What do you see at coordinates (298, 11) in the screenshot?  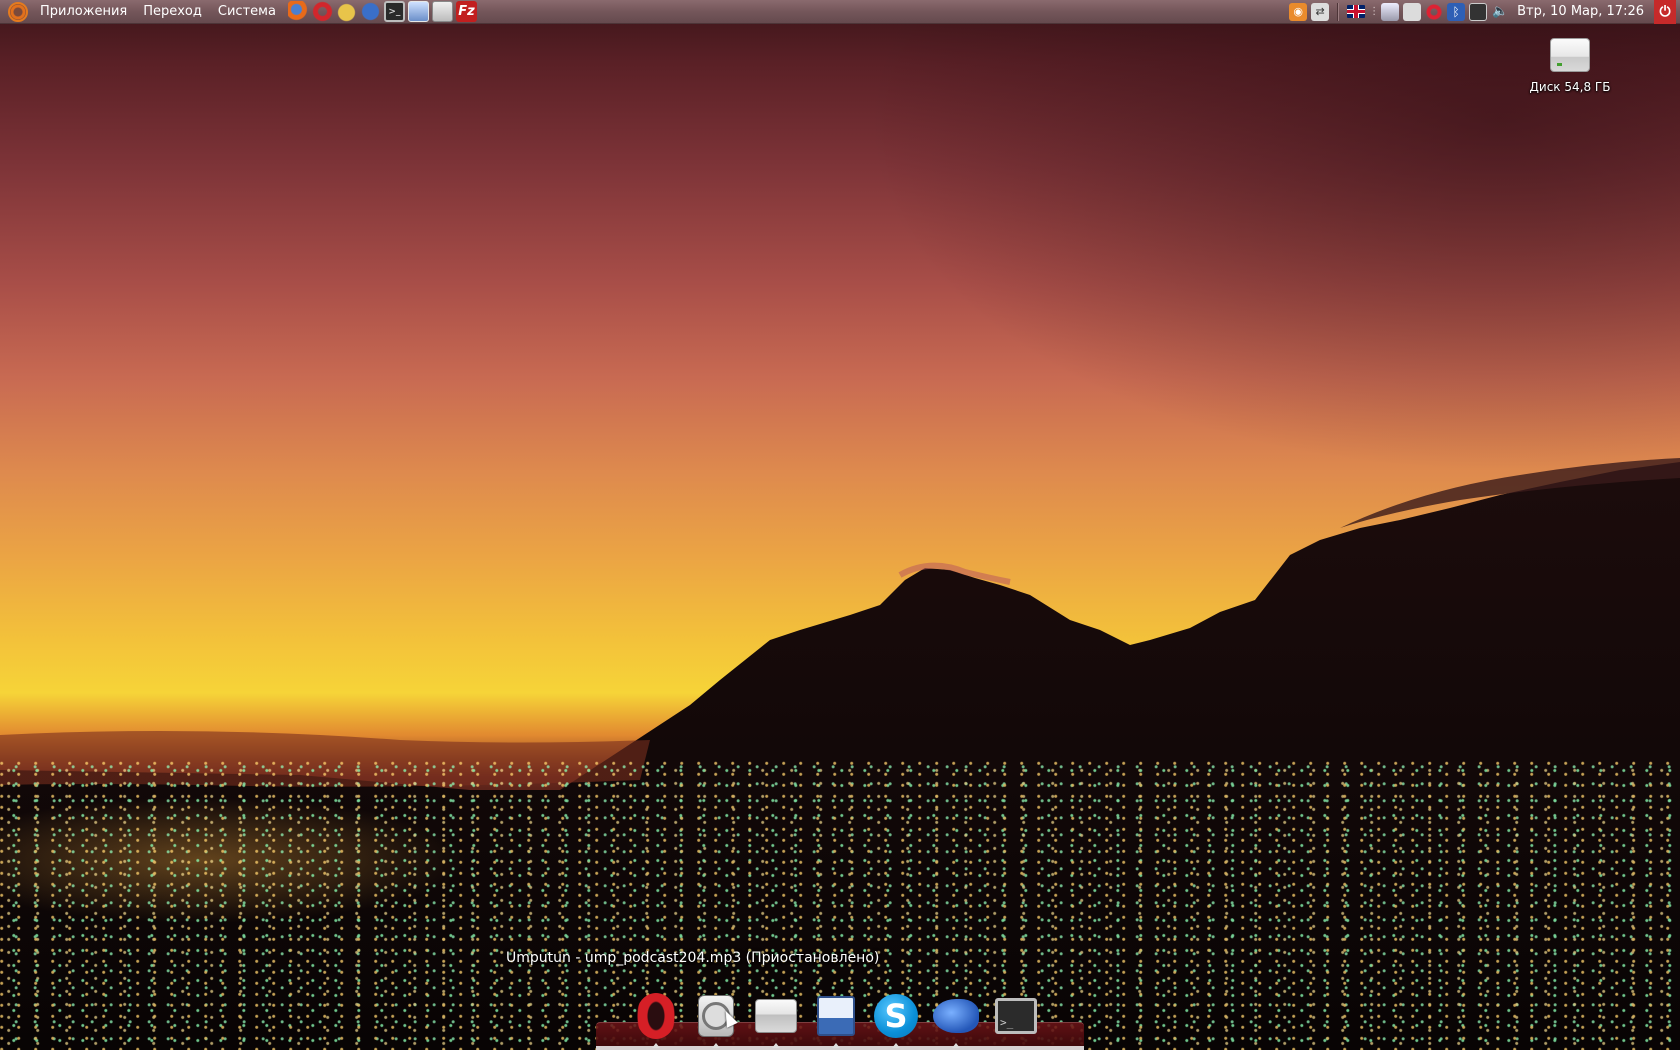 I see `firefox-icon` at bounding box center [298, 11].